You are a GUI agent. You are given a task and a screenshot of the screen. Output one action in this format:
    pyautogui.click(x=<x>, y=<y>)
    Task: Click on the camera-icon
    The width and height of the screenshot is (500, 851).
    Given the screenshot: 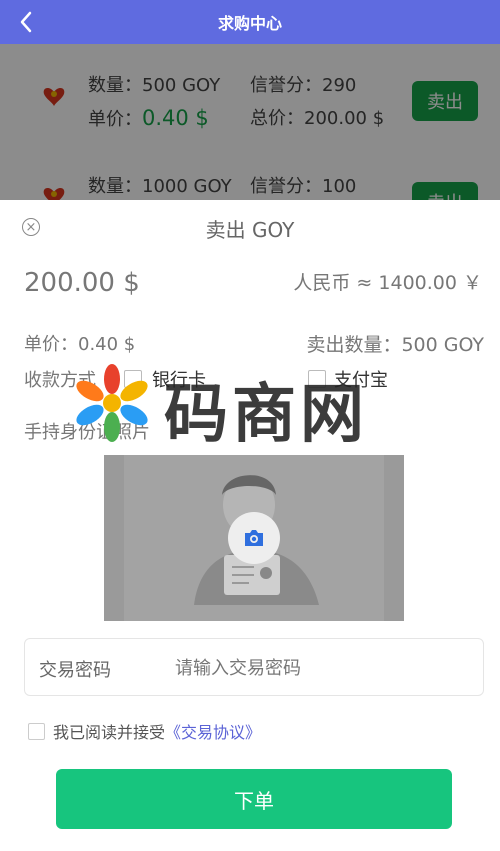 What is the action you would take?
    pyautogui.click(x=254, y=538)
    